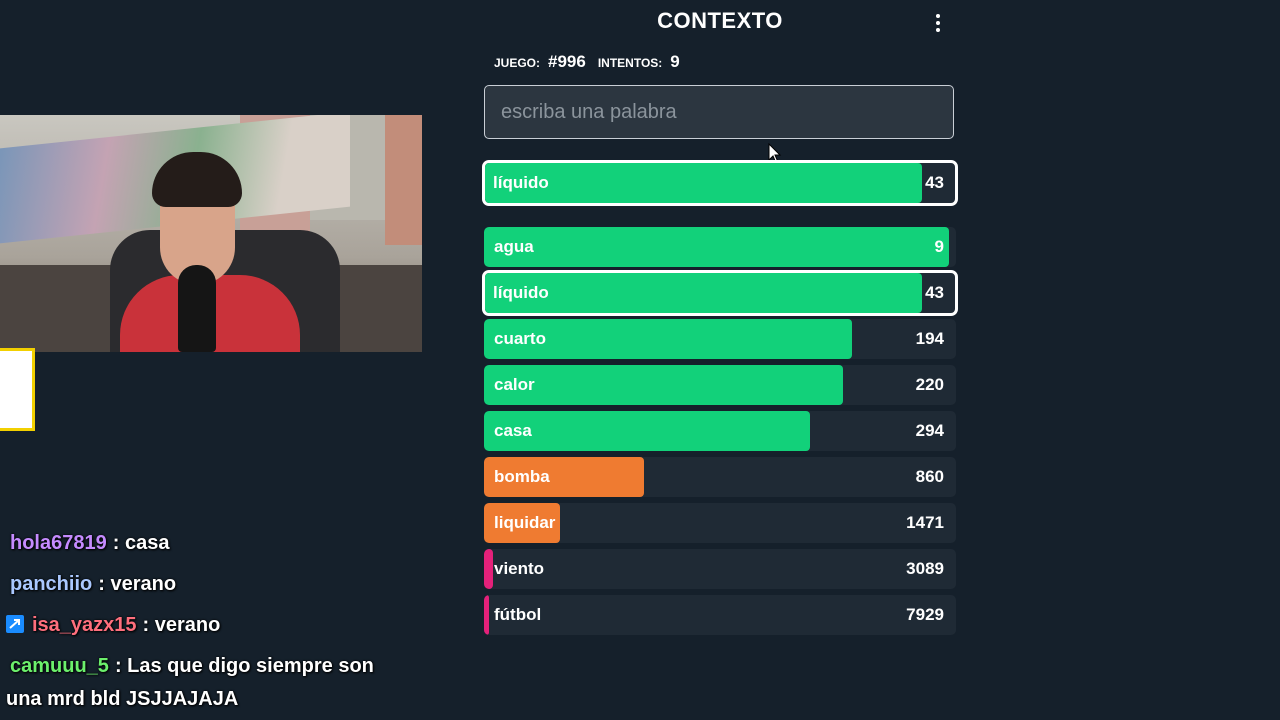  Describe the element at coordinates (521, 292) in the screenshot. I see `guess-word: líquido` at that location.